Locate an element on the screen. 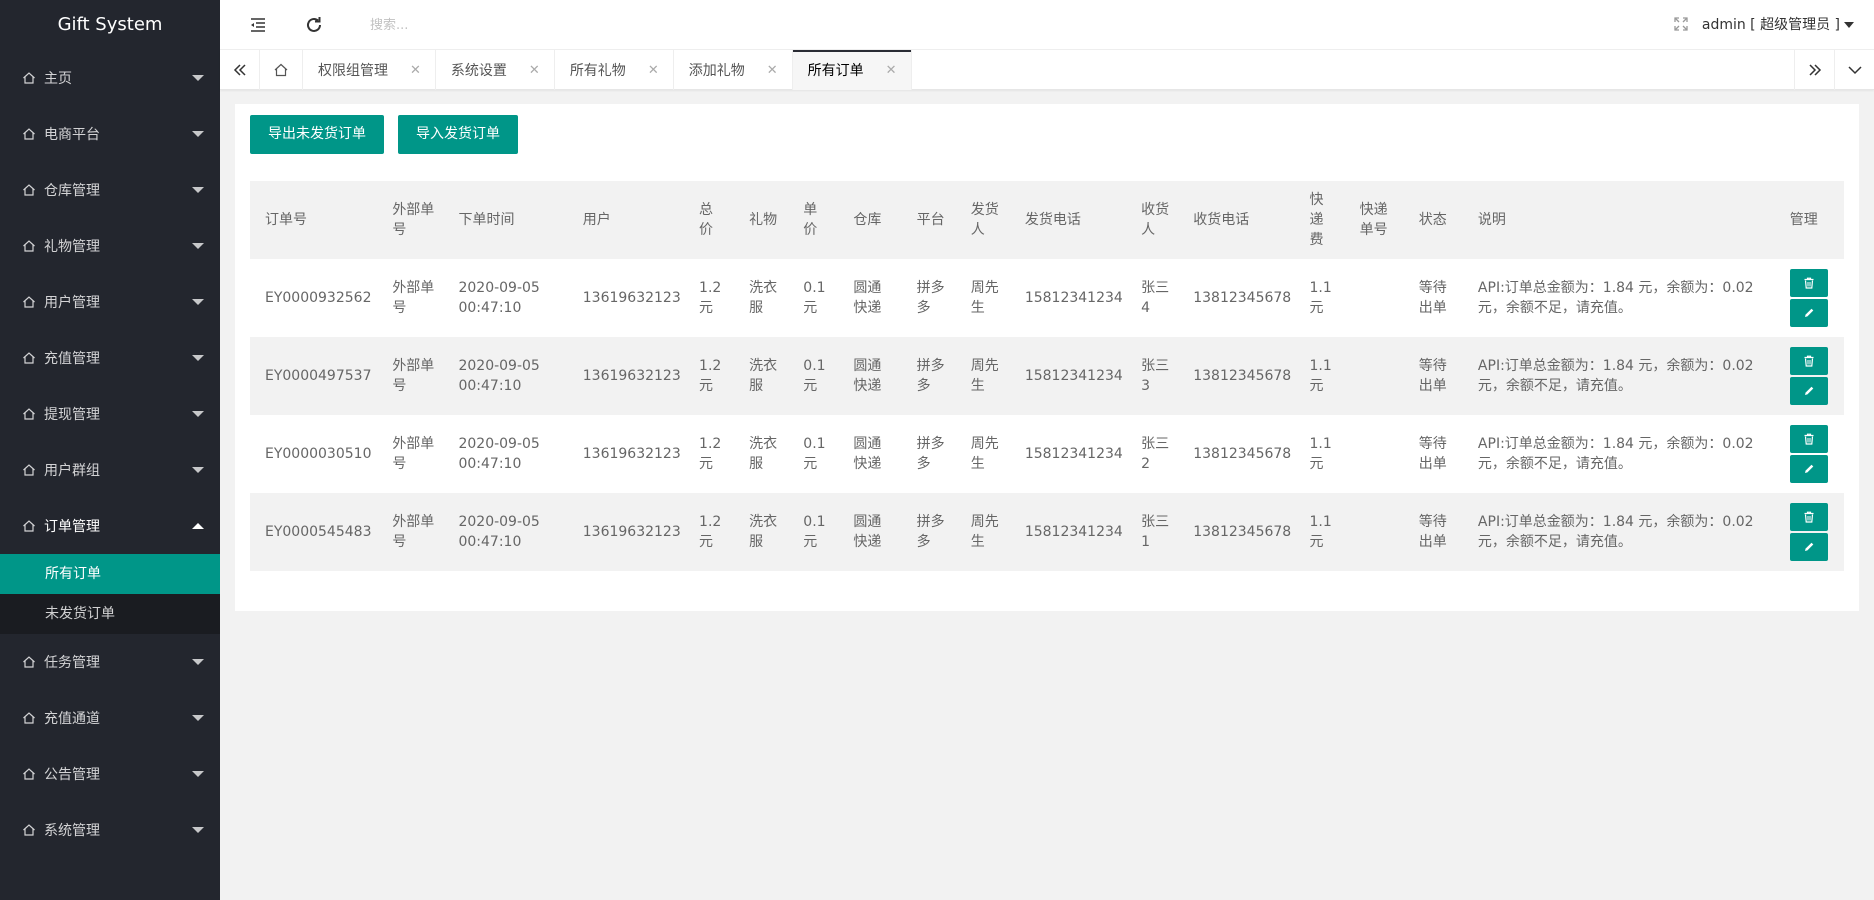 This screenshot has width=1874, height=900. tabs-scroll-left-button is located at coordinates (240, 70).